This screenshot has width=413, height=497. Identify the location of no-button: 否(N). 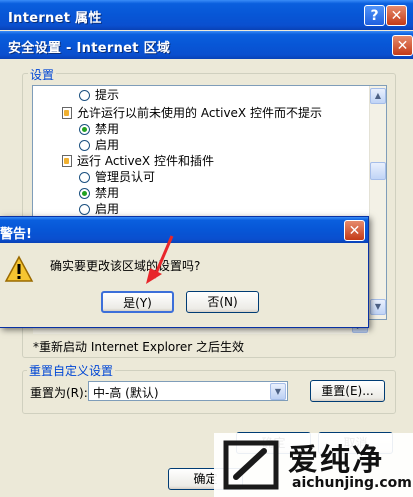
(222, 302).